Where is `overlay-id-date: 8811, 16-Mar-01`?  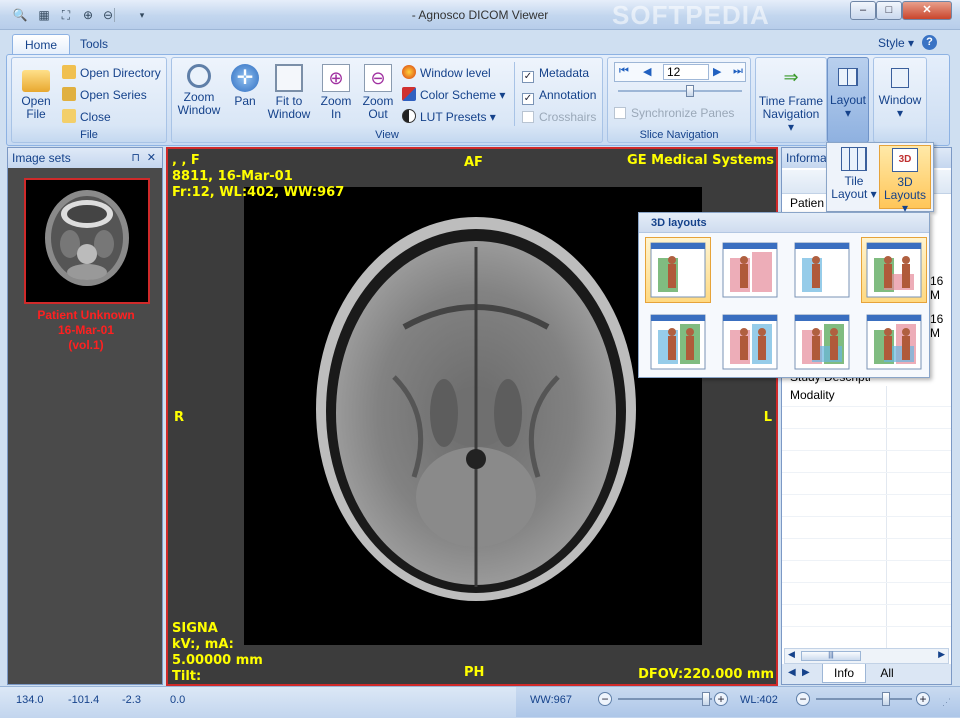
overlay-id-date: 8811, 16-Mar-01 is located at coordinates (232, 176).